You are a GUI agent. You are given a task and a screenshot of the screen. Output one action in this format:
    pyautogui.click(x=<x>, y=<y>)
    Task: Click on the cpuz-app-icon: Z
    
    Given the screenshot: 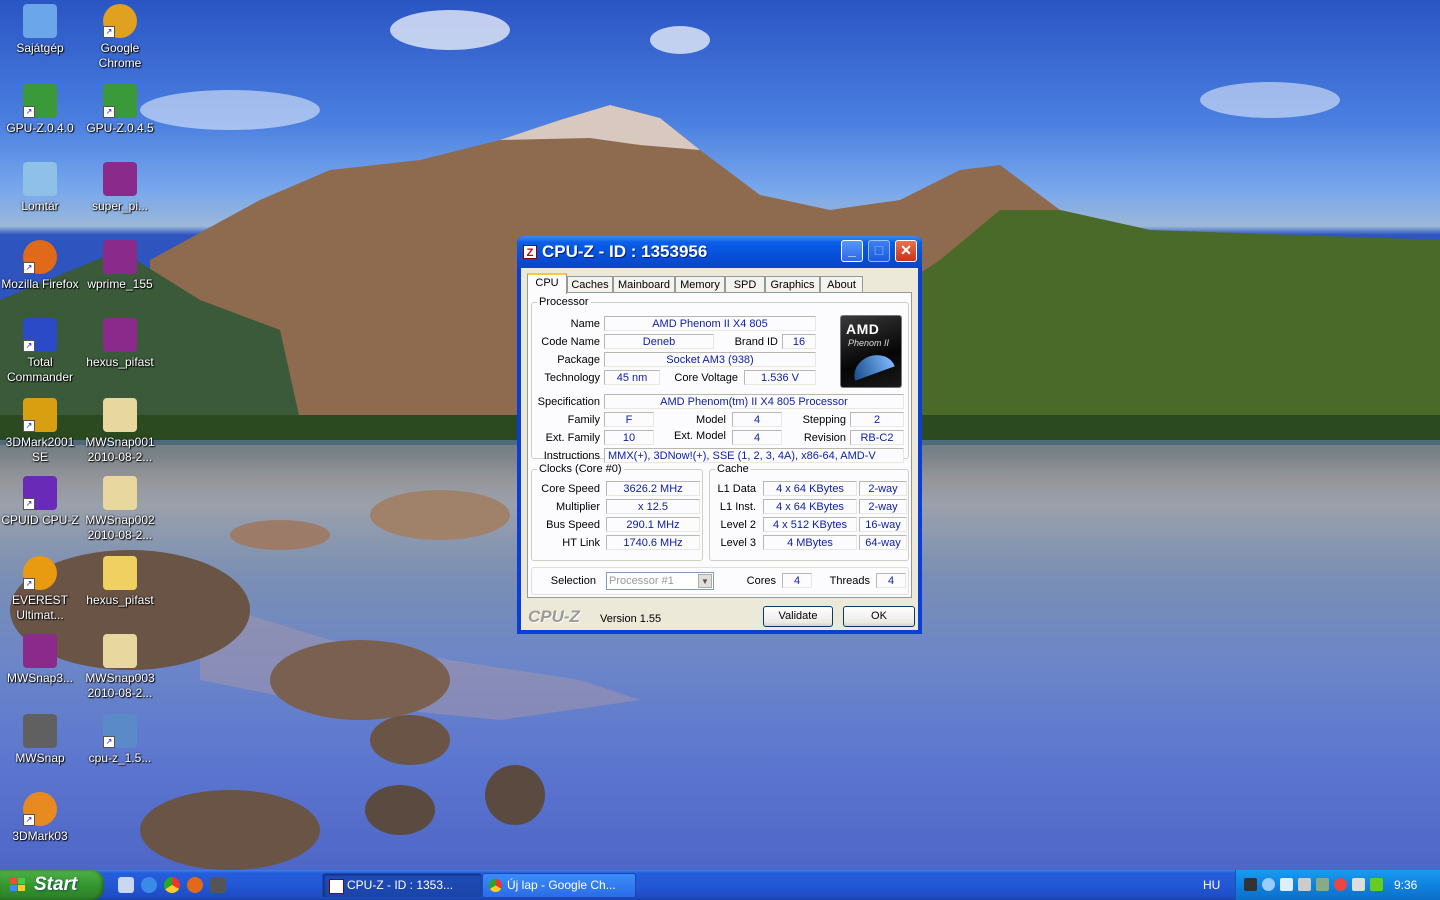 What is the action you would take?
    pyautogui.click(x=530, y=252)
    